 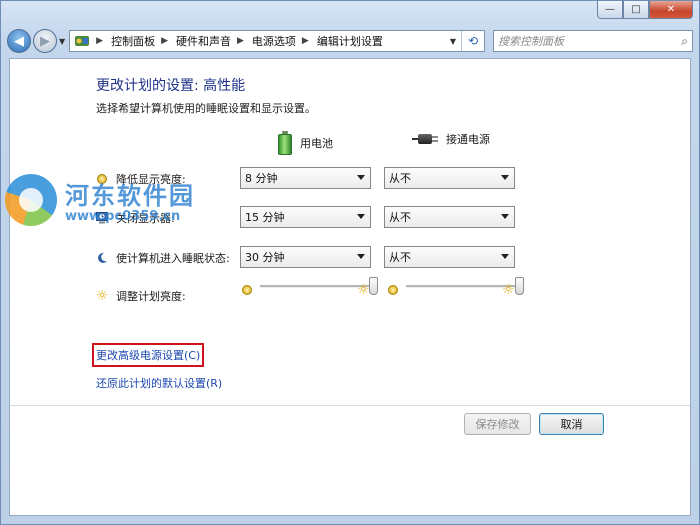 I want to click on battery-column-header: 用电池, so click(x=305, y=143).